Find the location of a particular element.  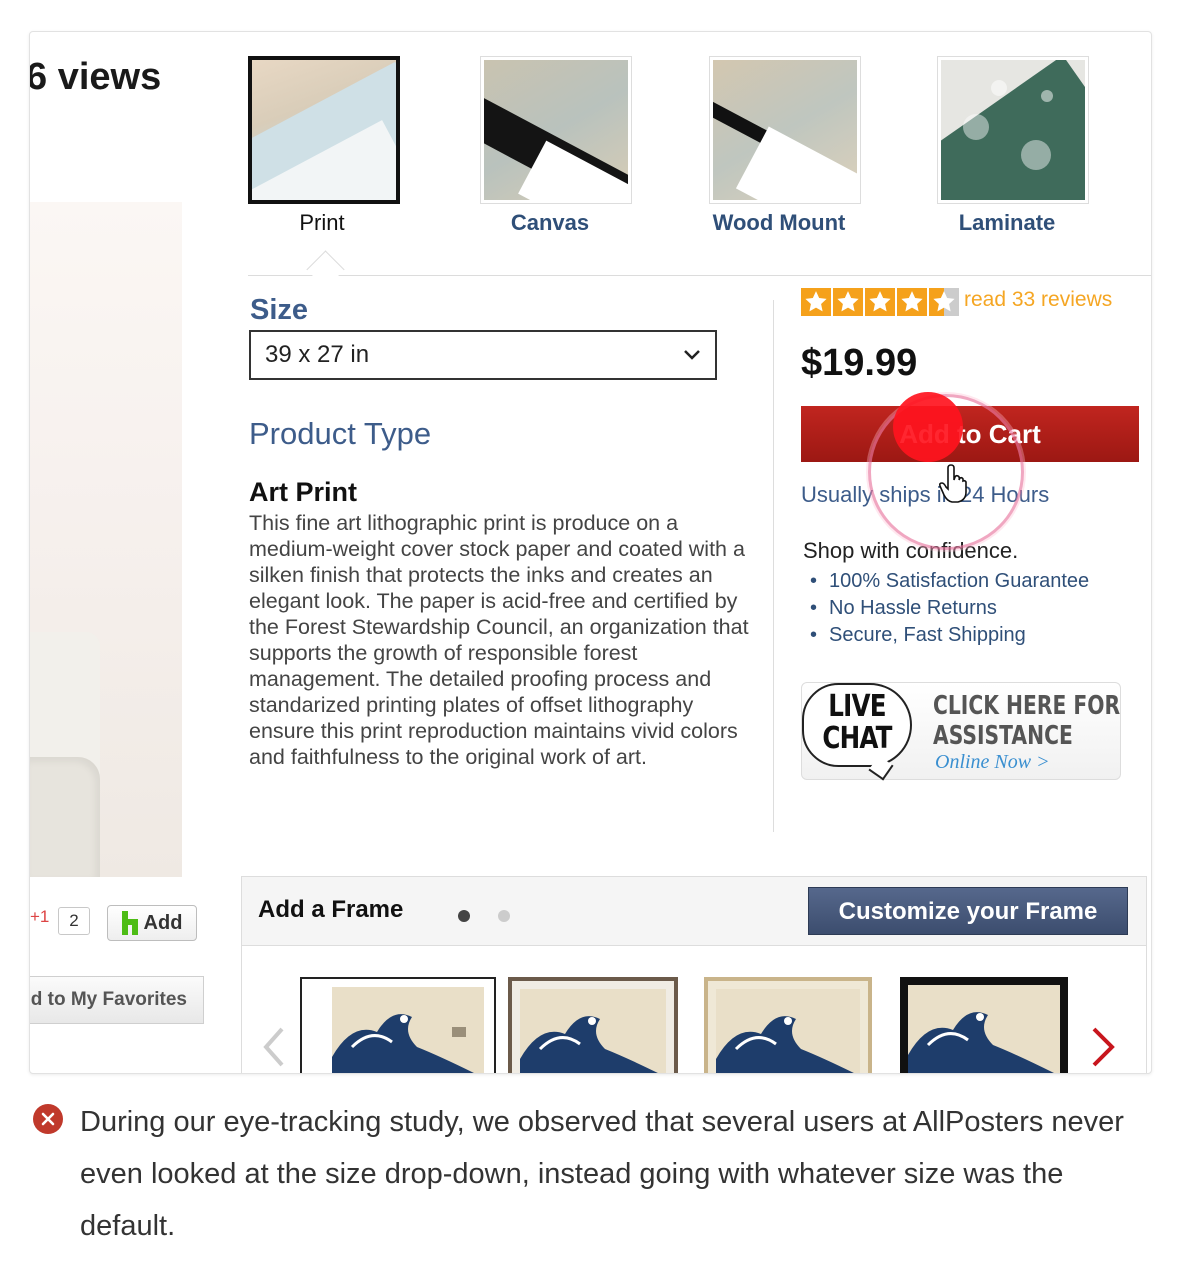

add-frame-panel: Add a Frame Customize your Frame is located at coordinates (694, 974).